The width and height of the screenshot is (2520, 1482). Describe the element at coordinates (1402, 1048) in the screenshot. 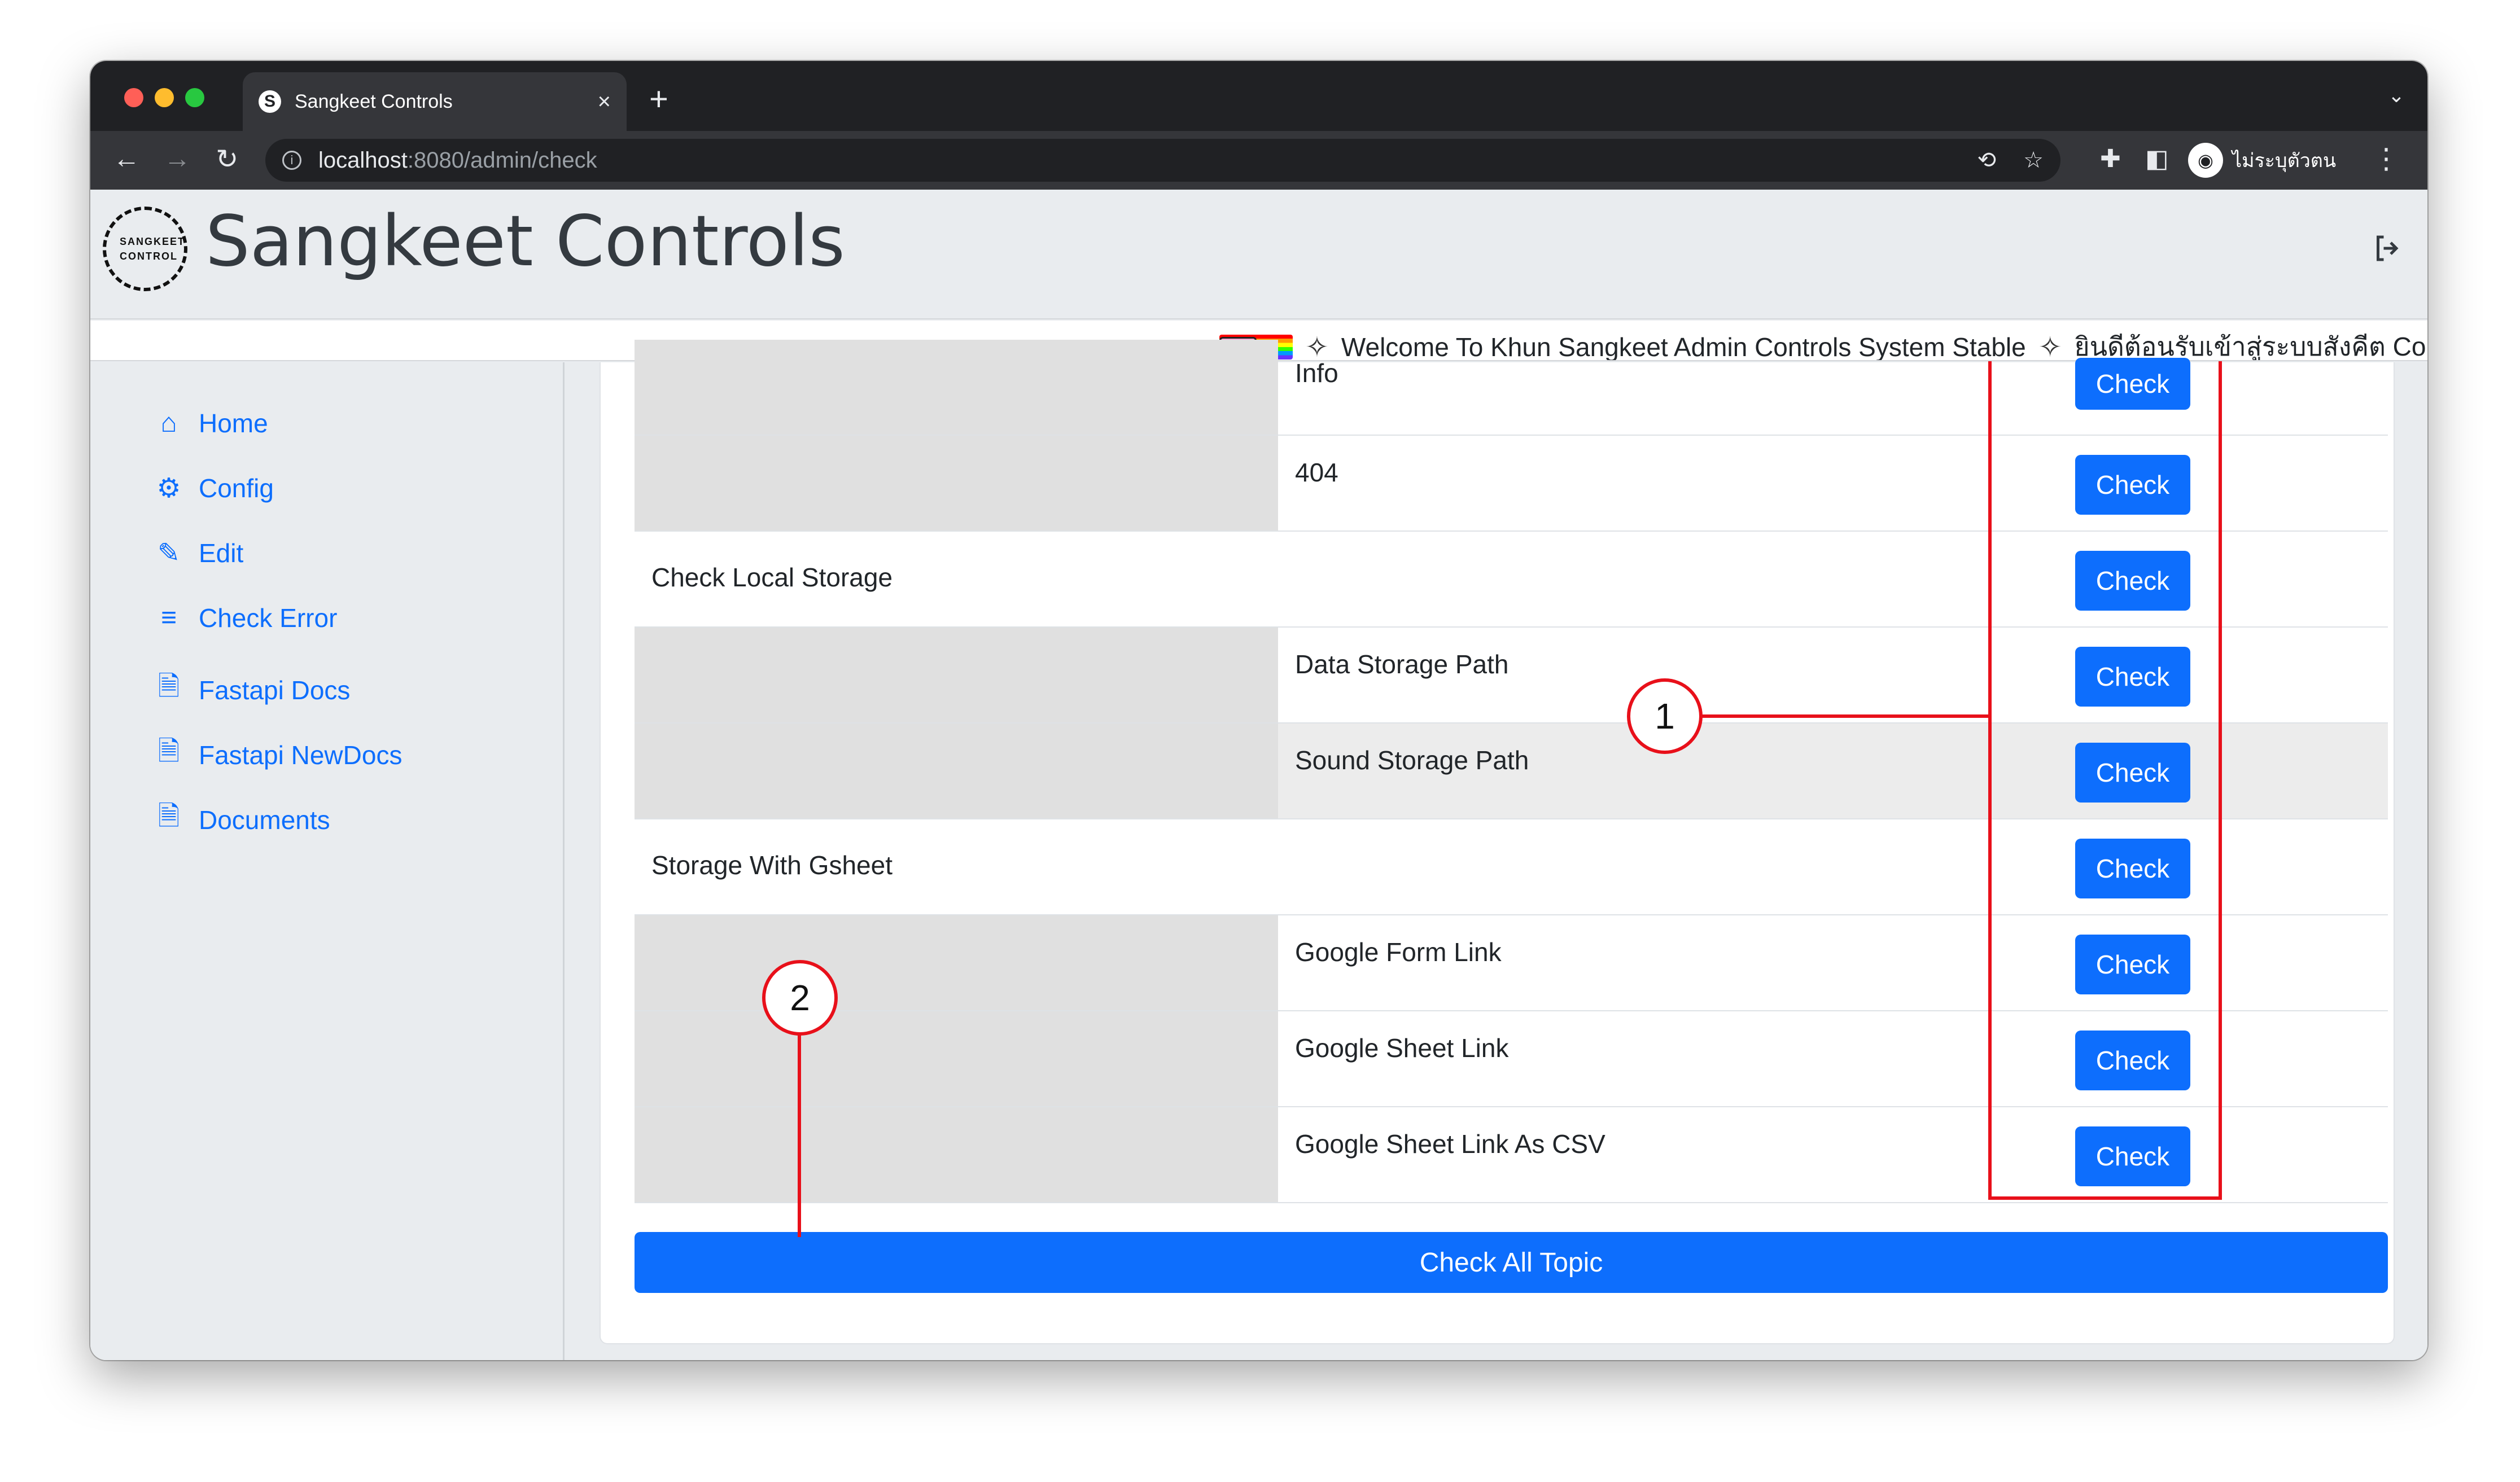

I see `row-label: Google Sheet Link` at that location.